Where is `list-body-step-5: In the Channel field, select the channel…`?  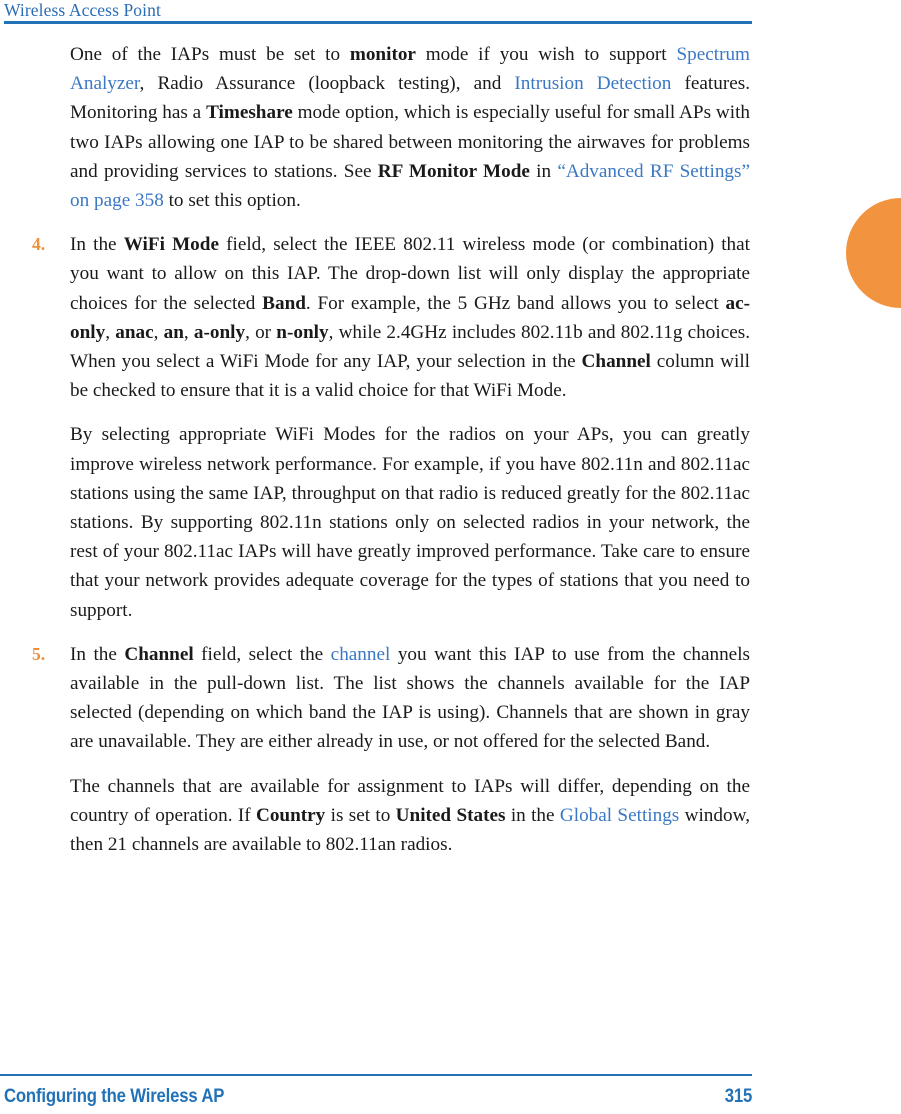
list-body-step-5: In the Channel field, select the channel… is located at coordinates (410, 698).